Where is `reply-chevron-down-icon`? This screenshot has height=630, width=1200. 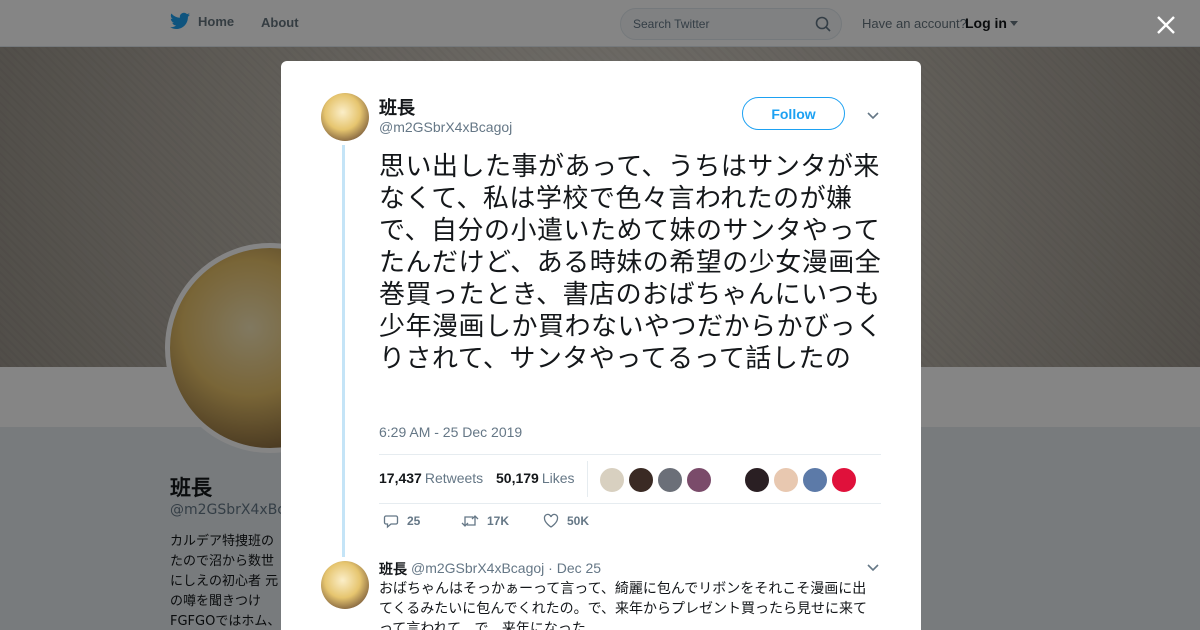
reply-chevron-down-icon is located at coordinates (873, 568).